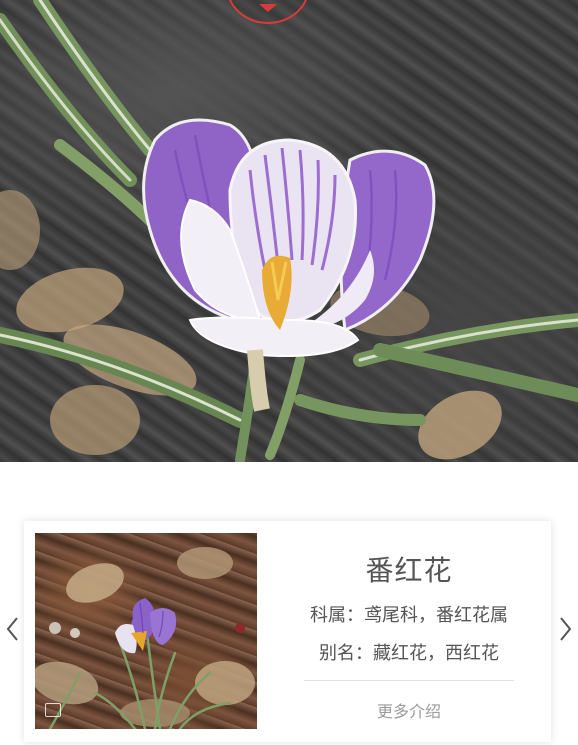 Image resolution: width=578 pixels, height=745 pixels. I want to click on divider, so click(409, 680).